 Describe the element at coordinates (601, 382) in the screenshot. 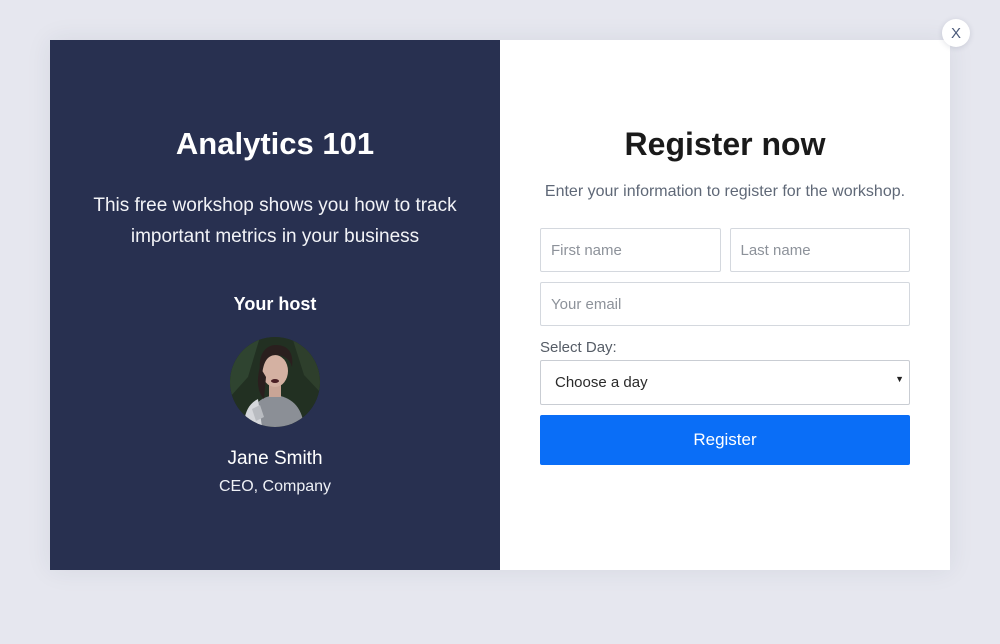

I see `day-select-value: Choose a day` at that location.